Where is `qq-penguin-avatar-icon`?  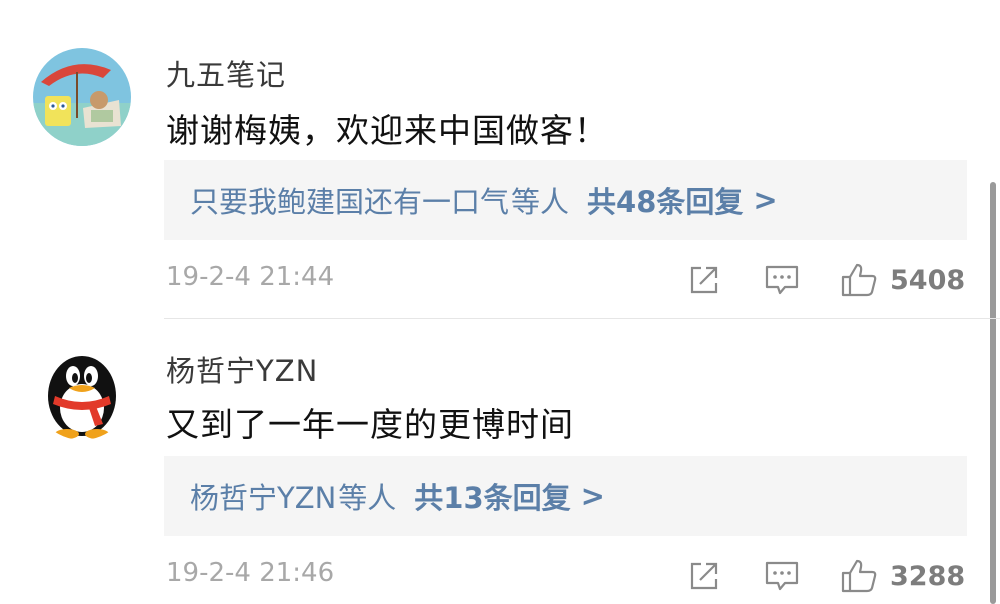 qq-penguin-avatar-icon is located at coordinates (82, 391).